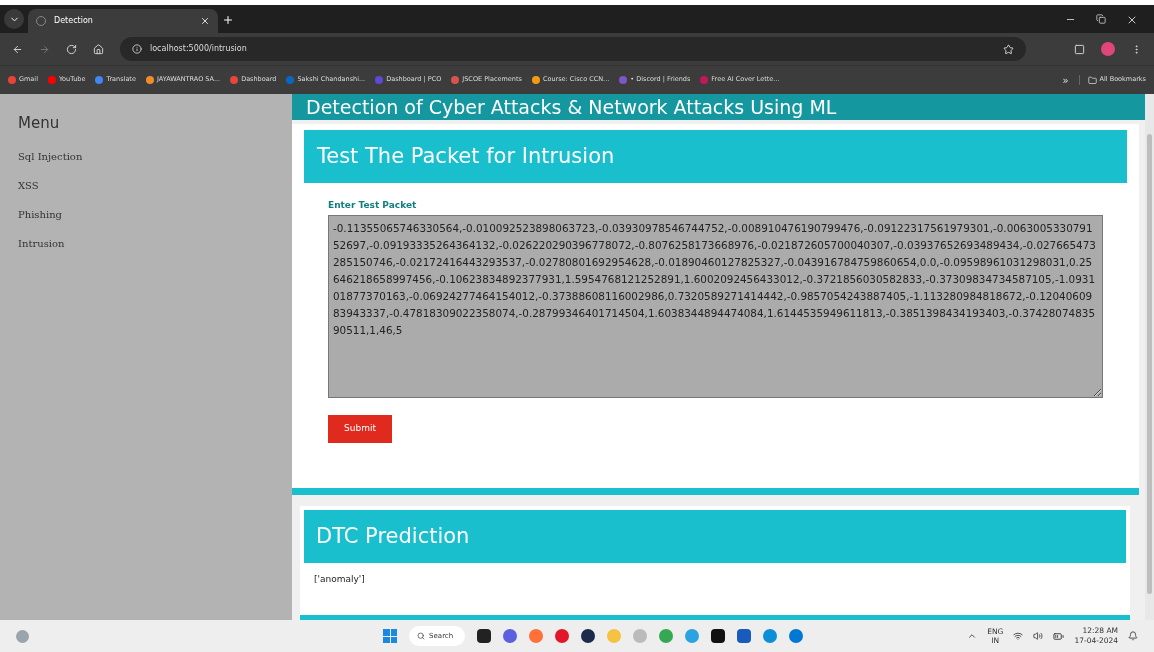  What do you see at coordinates (28, 192) in the screenshot?
I see `menu-link: XSS` at bounding box center [28, 192].